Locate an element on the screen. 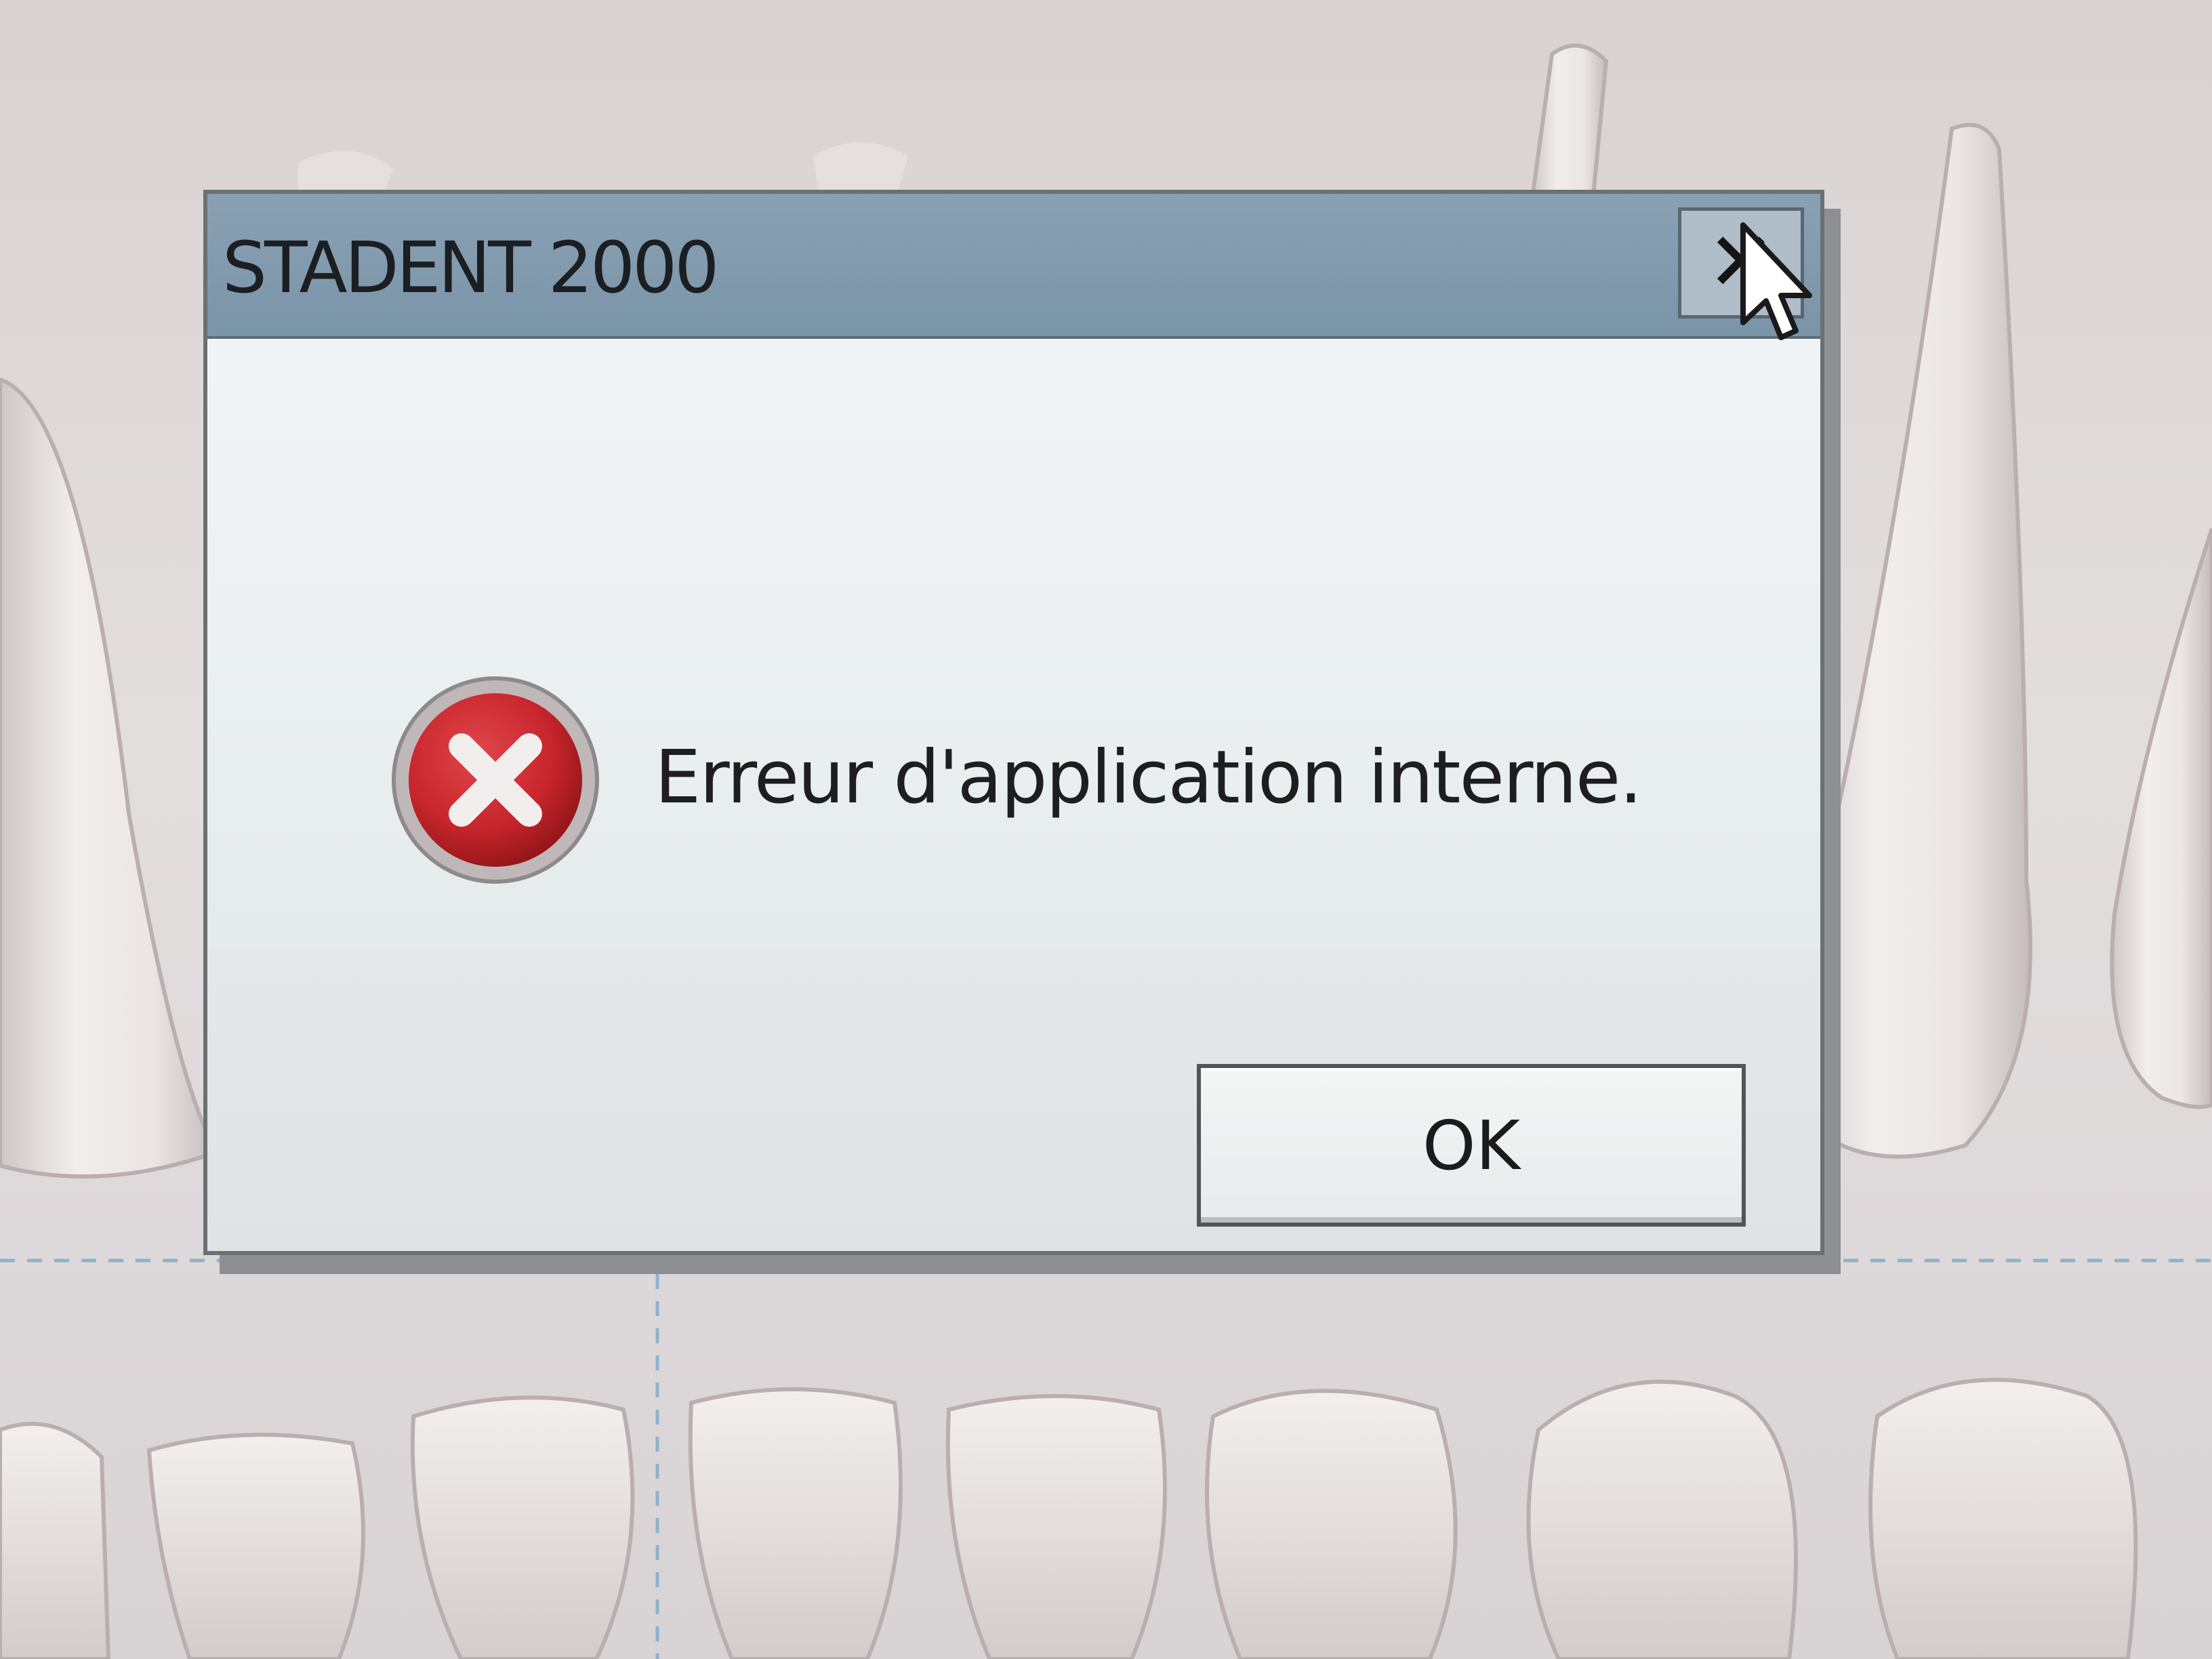 Image resolution: width=2212 pixels, height=1659 pixels. mouse-cursor-icon is located at coordinates (1776, 281).